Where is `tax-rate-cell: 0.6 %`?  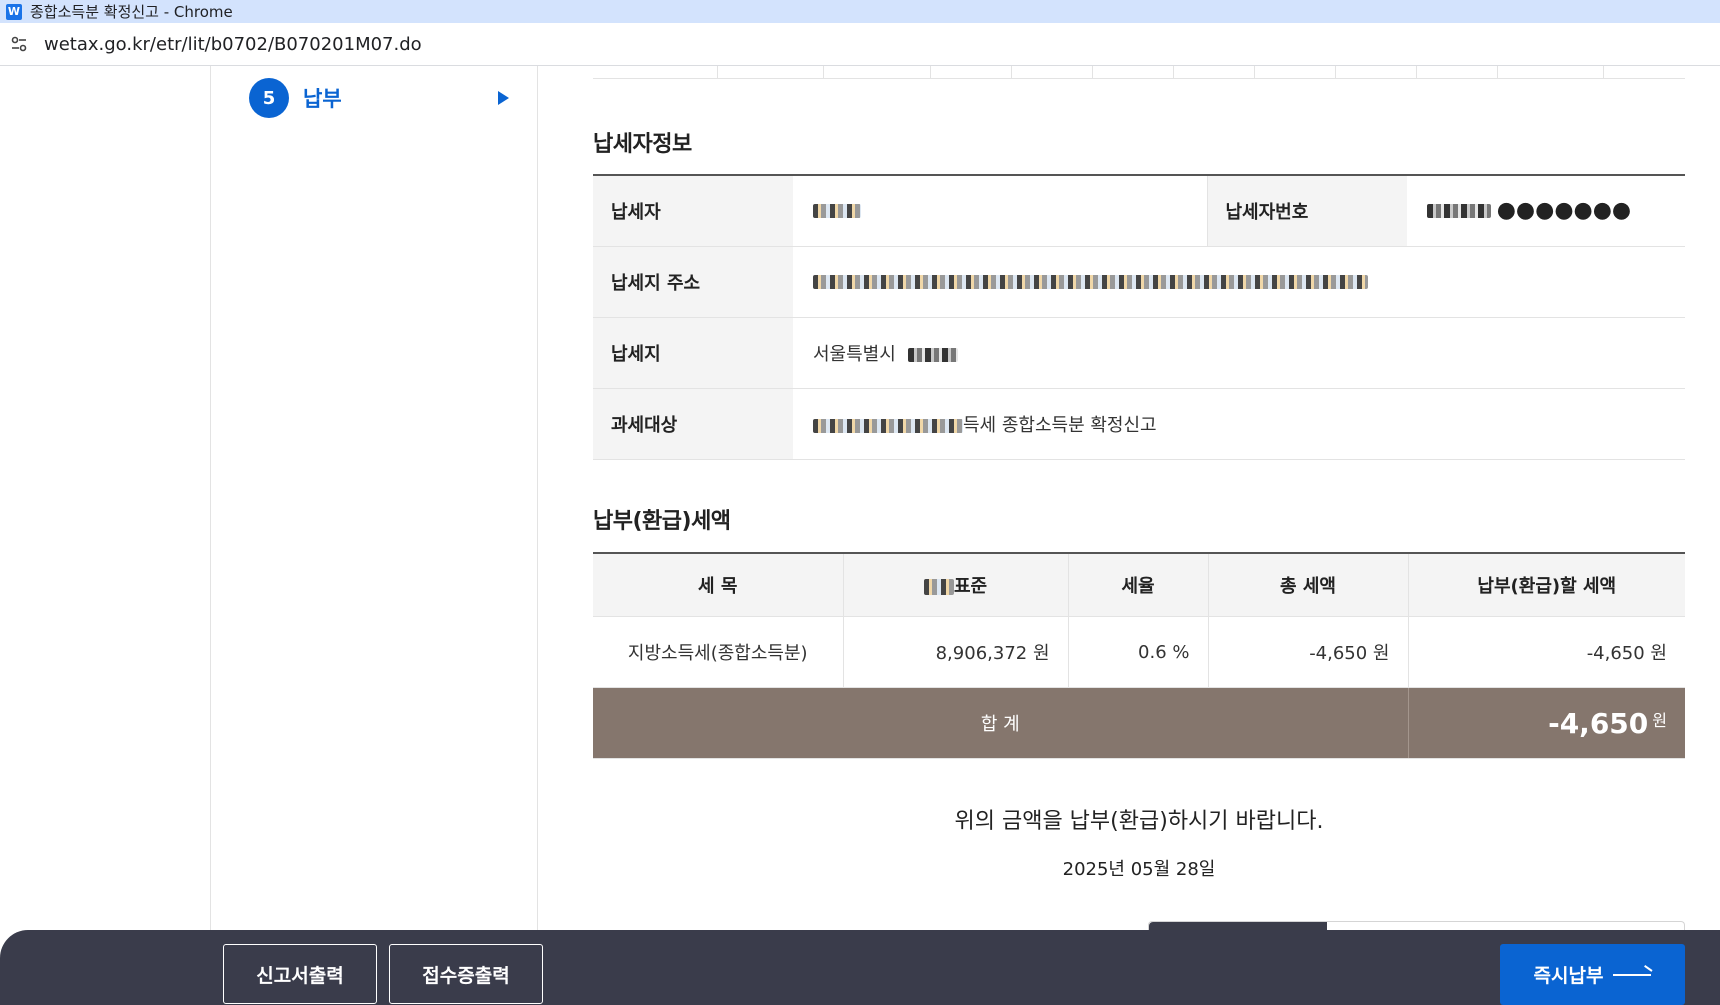
tax-rate-cell: 0.6 % is located at coordinates (1137, 652).